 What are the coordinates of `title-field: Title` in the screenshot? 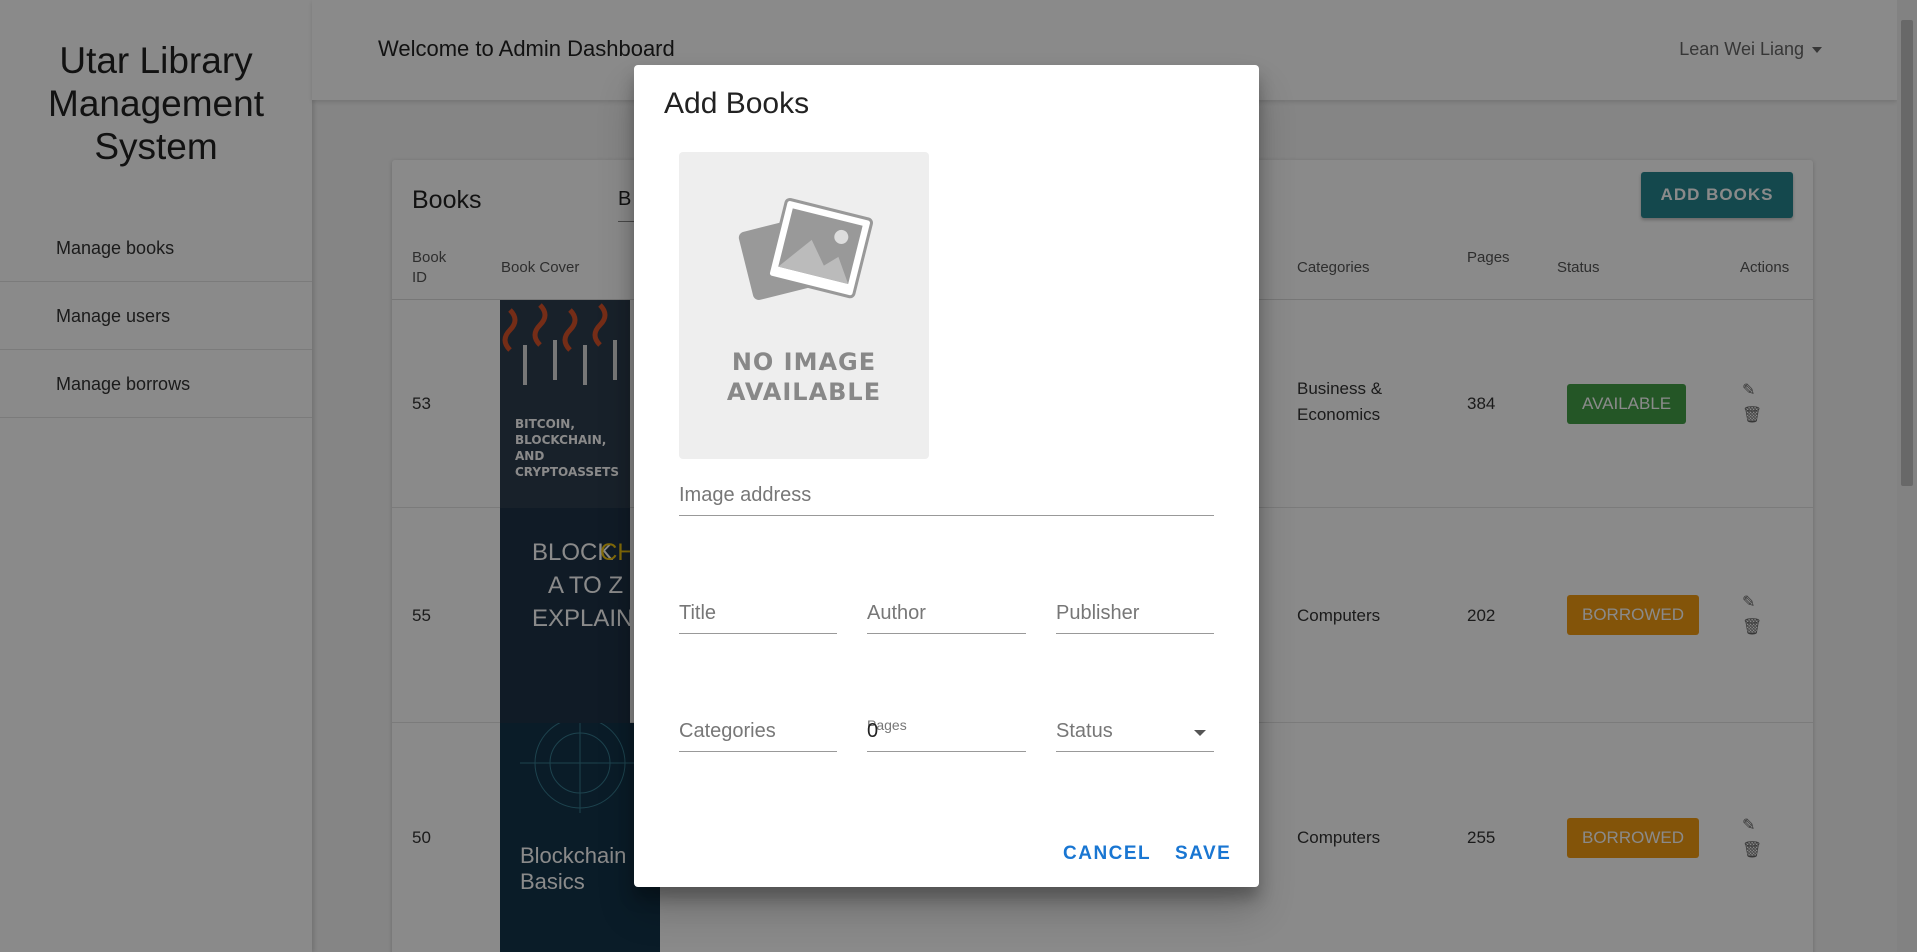 It's located at (758, 611).